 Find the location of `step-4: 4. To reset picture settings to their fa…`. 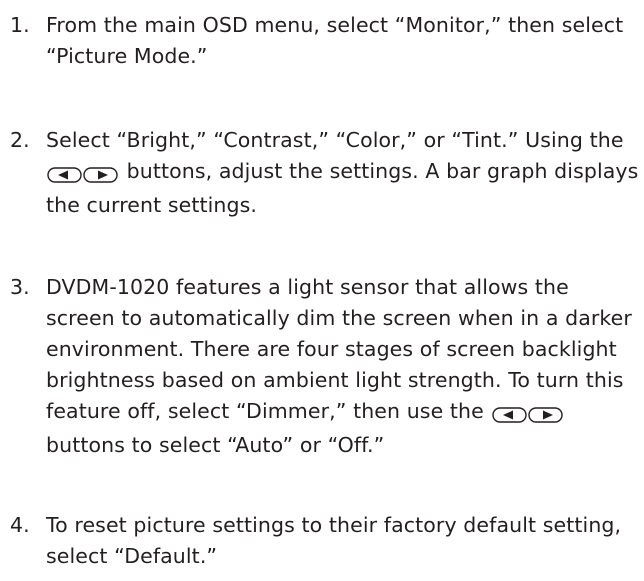

step-4: 4. To reset picture settings to their fa… is located at coordinates (325, 541).